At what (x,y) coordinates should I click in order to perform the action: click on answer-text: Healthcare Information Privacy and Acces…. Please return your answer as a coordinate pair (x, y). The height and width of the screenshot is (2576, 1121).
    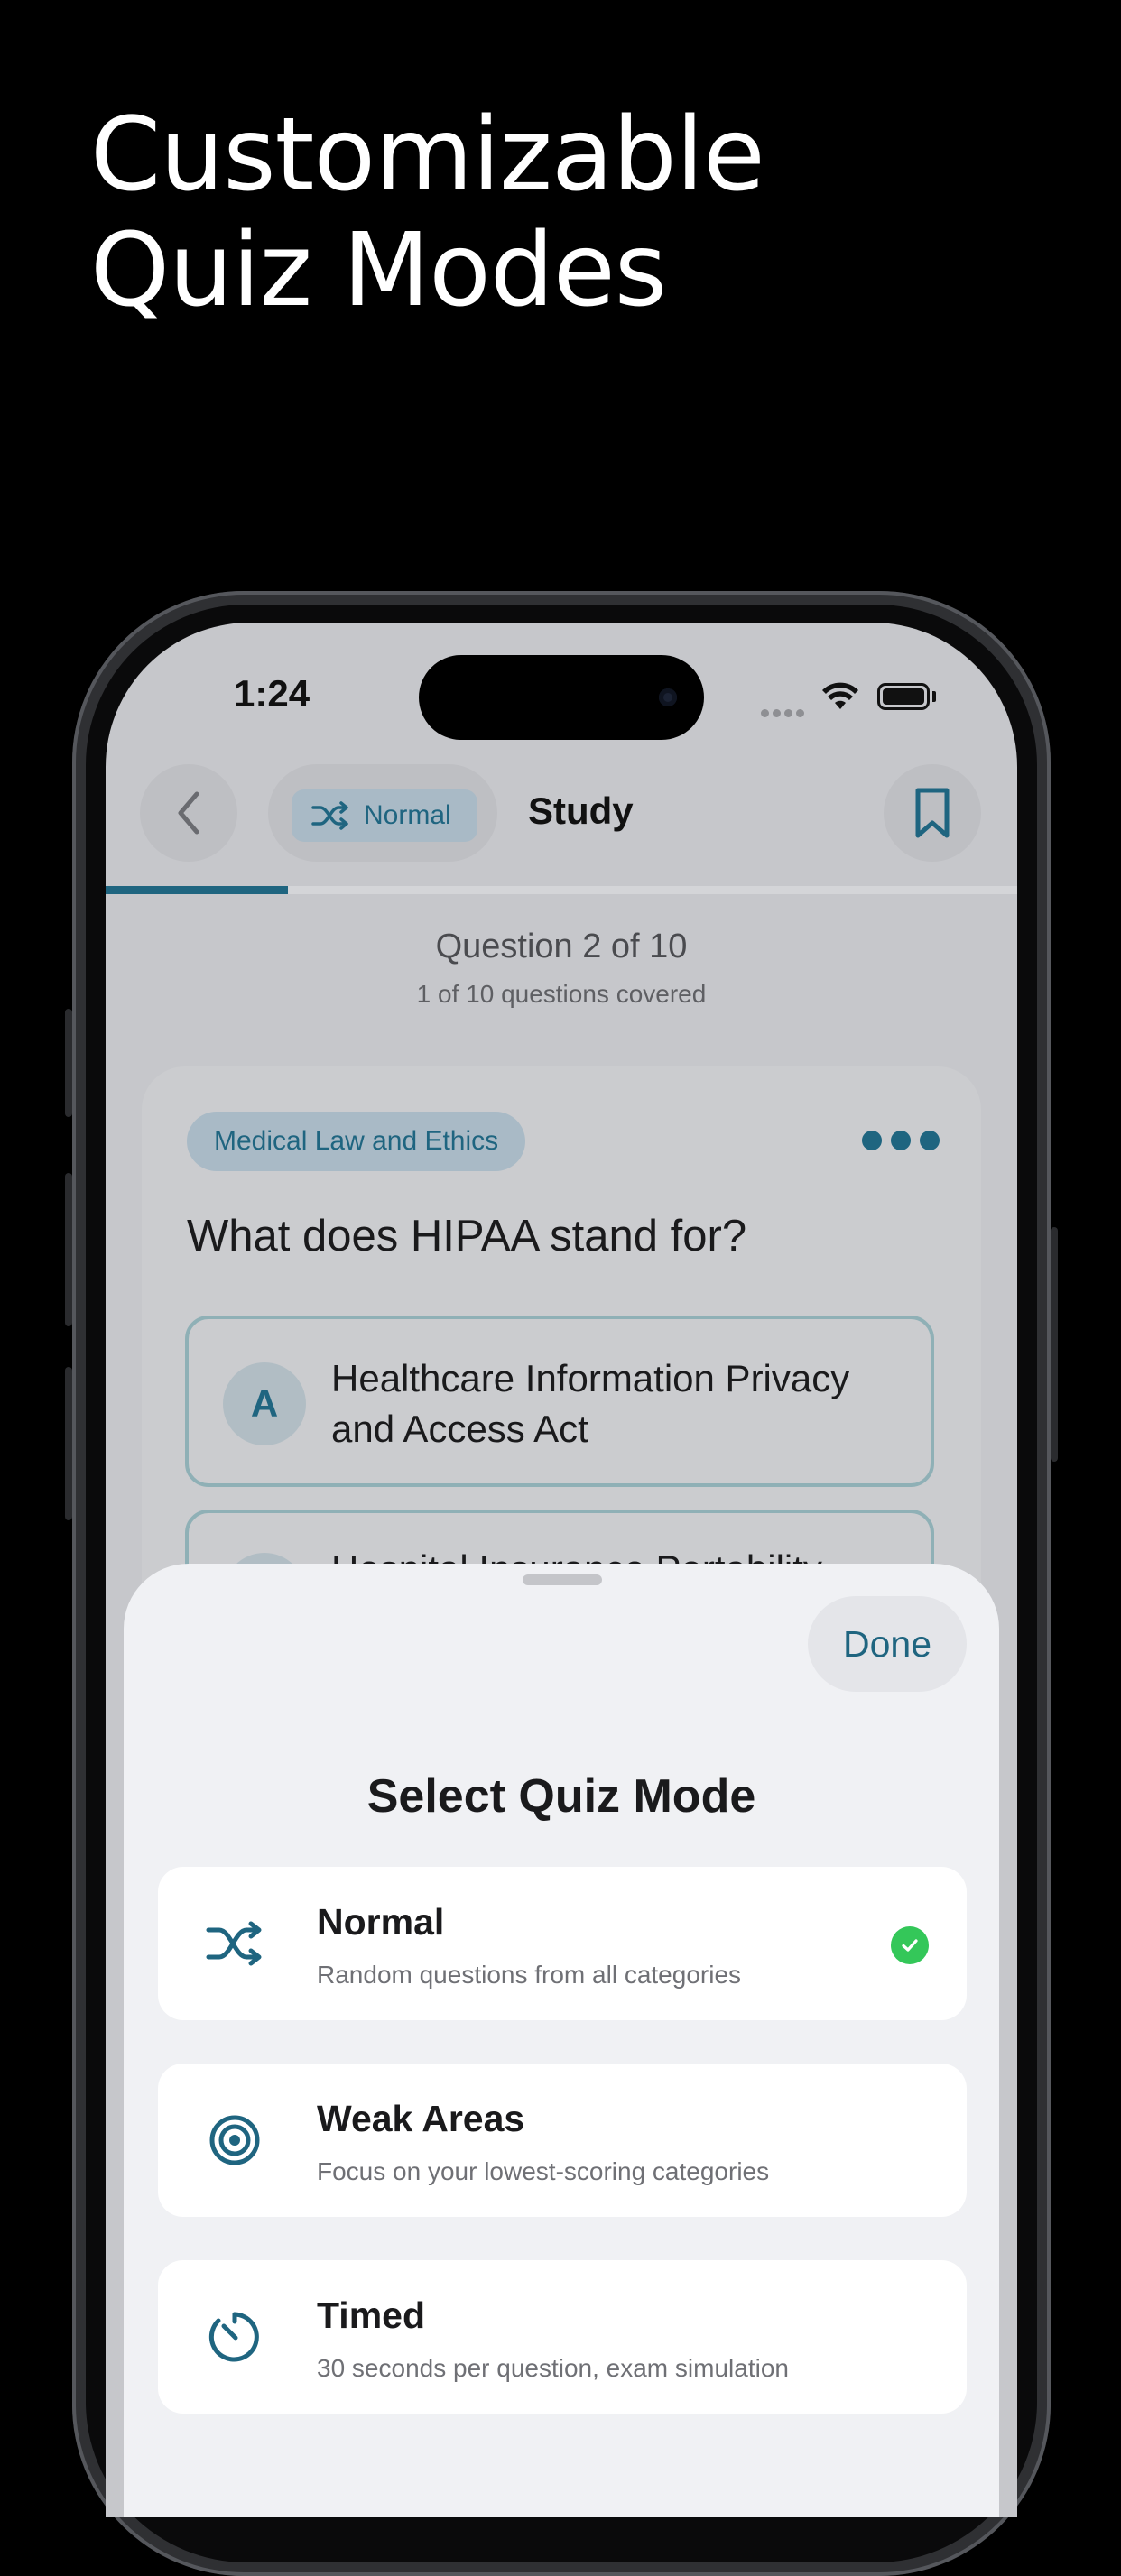
    Looking at the image, I should click on (591, 1403).